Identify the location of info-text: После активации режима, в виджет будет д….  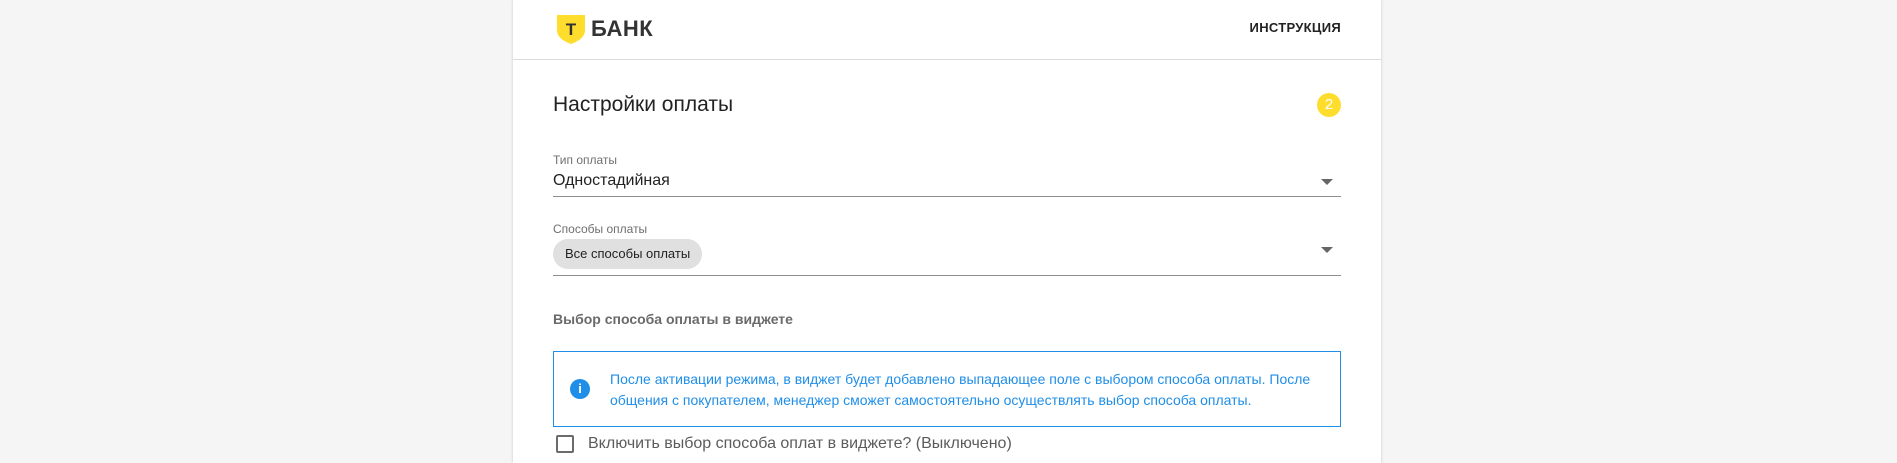
(960, 389).